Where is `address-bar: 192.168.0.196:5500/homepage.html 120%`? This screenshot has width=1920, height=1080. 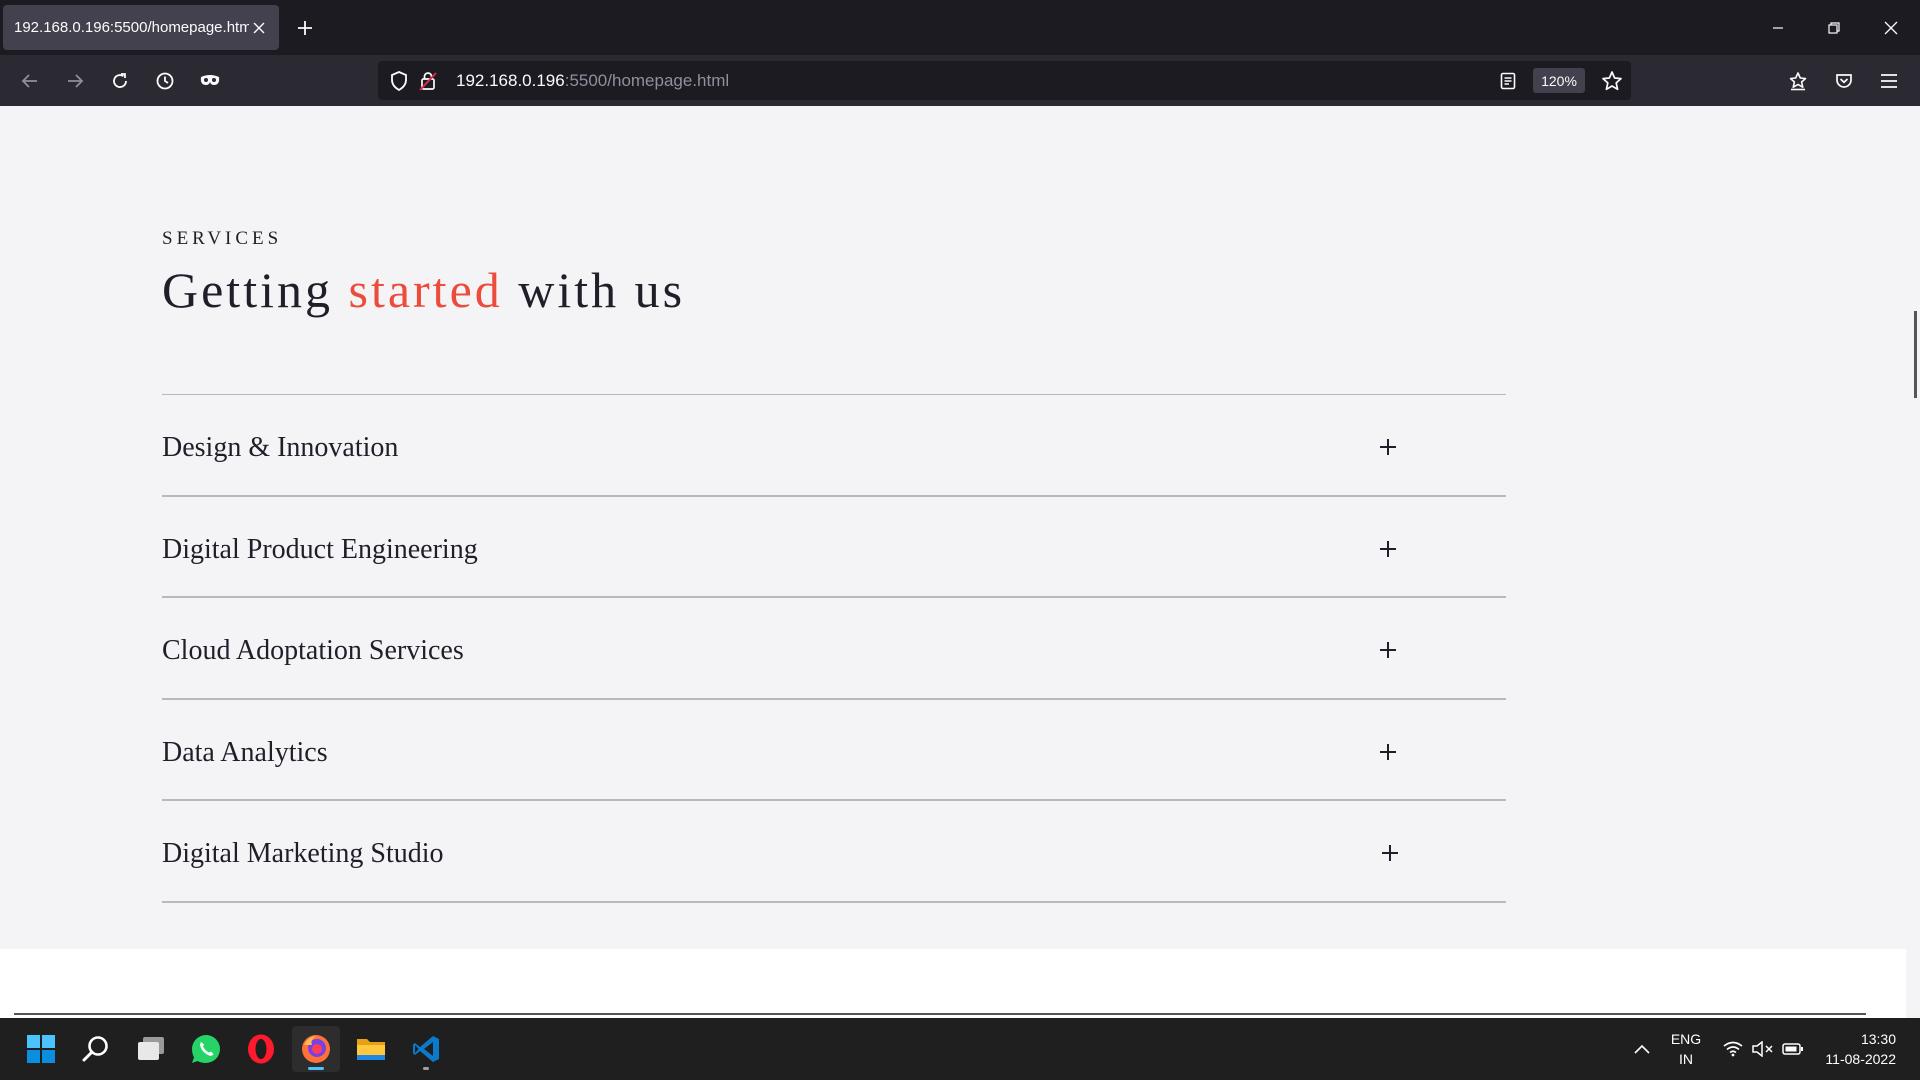
address-bar: 192.168.0.196:5500/homepage.html 120% is located at coordinates (1004, 80).